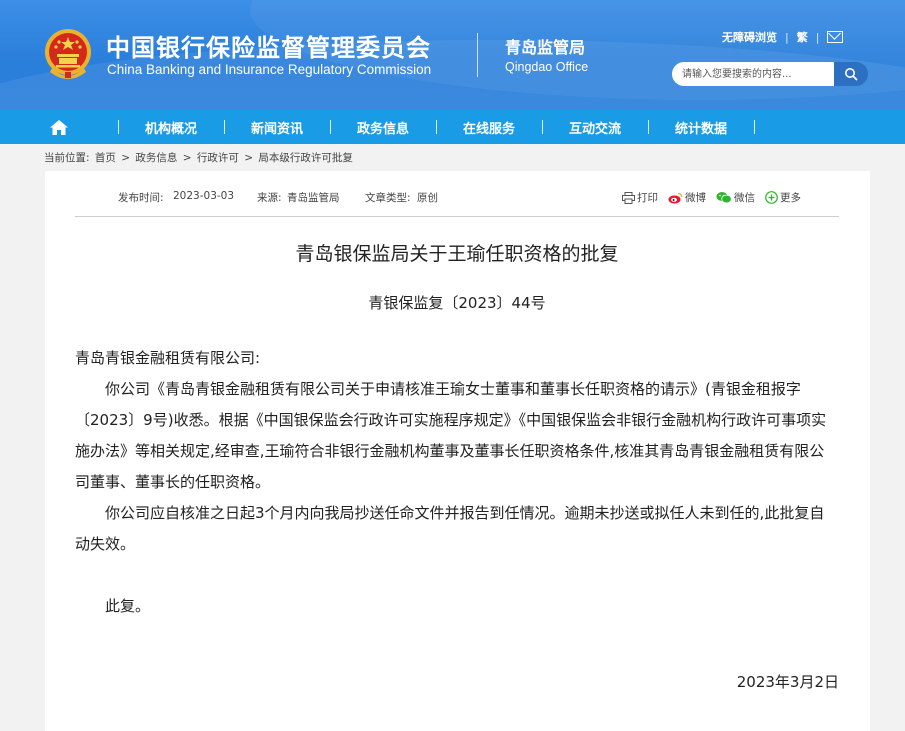 This screenshot has width=905, height=731. I want to click on search-input, so click(753, 74).